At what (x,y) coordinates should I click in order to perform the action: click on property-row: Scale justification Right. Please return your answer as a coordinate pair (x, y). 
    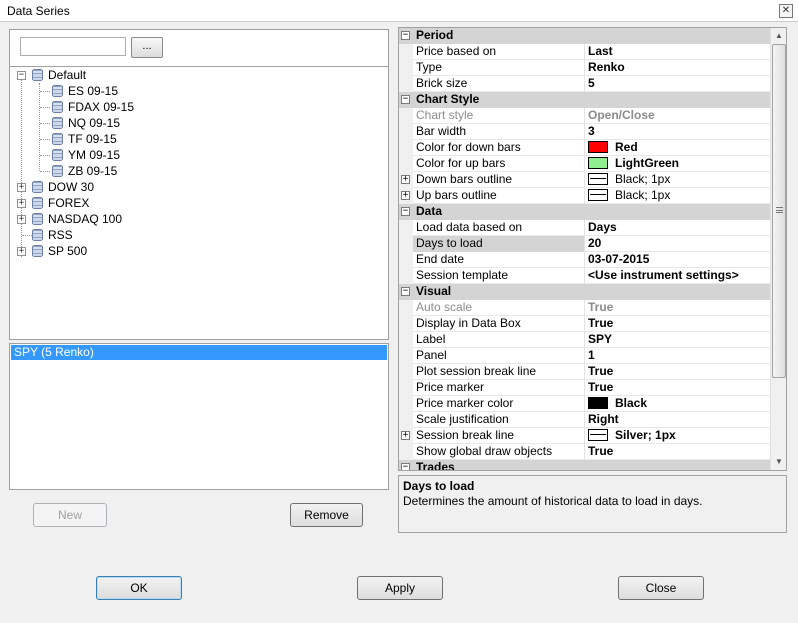
    Looking at the image, I should click on (584, 420).